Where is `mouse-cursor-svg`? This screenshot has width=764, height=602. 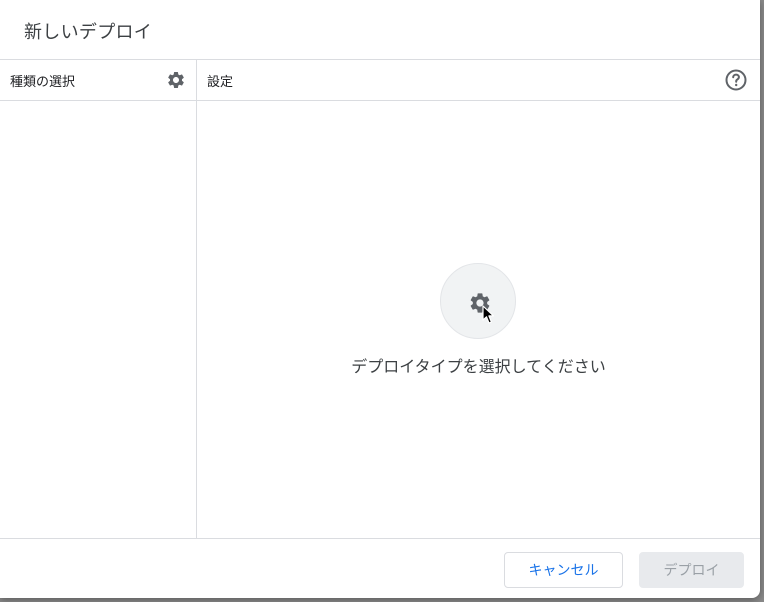
mouse-cursor-svg is located at coordinates (488, 314).